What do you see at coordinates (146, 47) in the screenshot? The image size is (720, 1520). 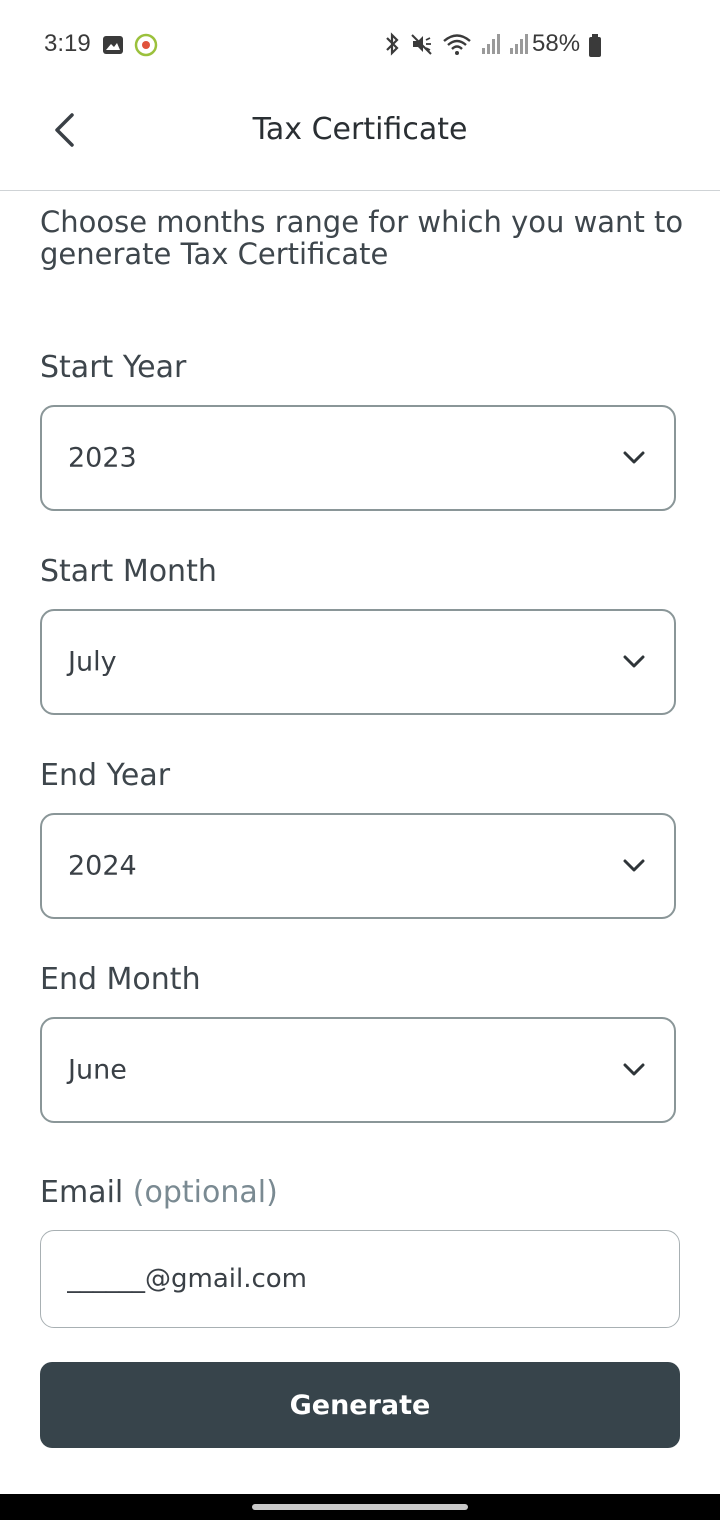 I see `target-icon` at bounding box center [146, 47].